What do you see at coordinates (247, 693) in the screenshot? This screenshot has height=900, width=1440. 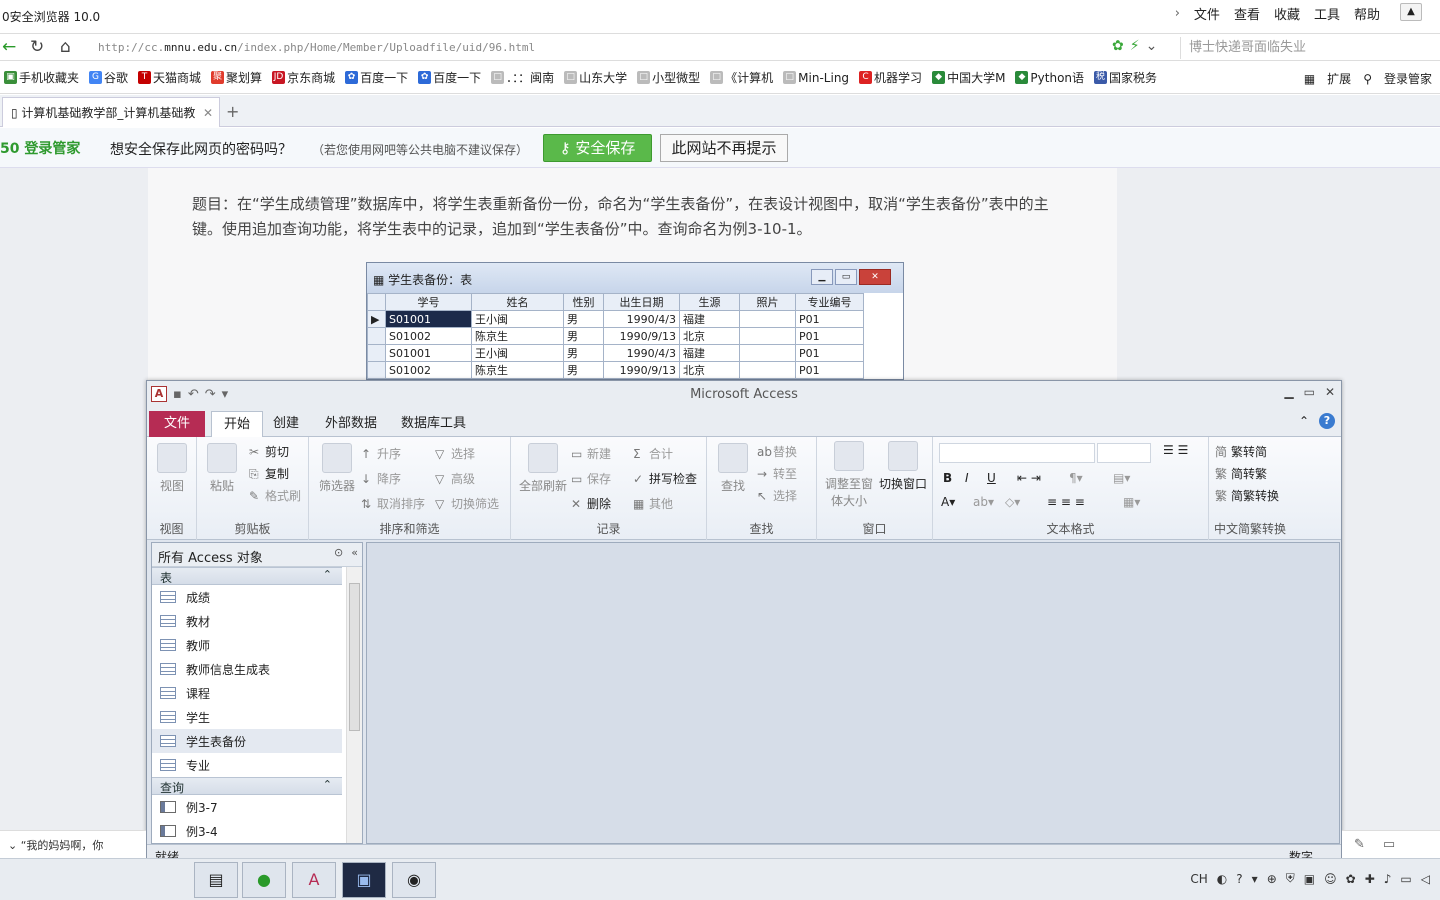 I see `nav-table-item: 课程` at bounding box center [247, 693].